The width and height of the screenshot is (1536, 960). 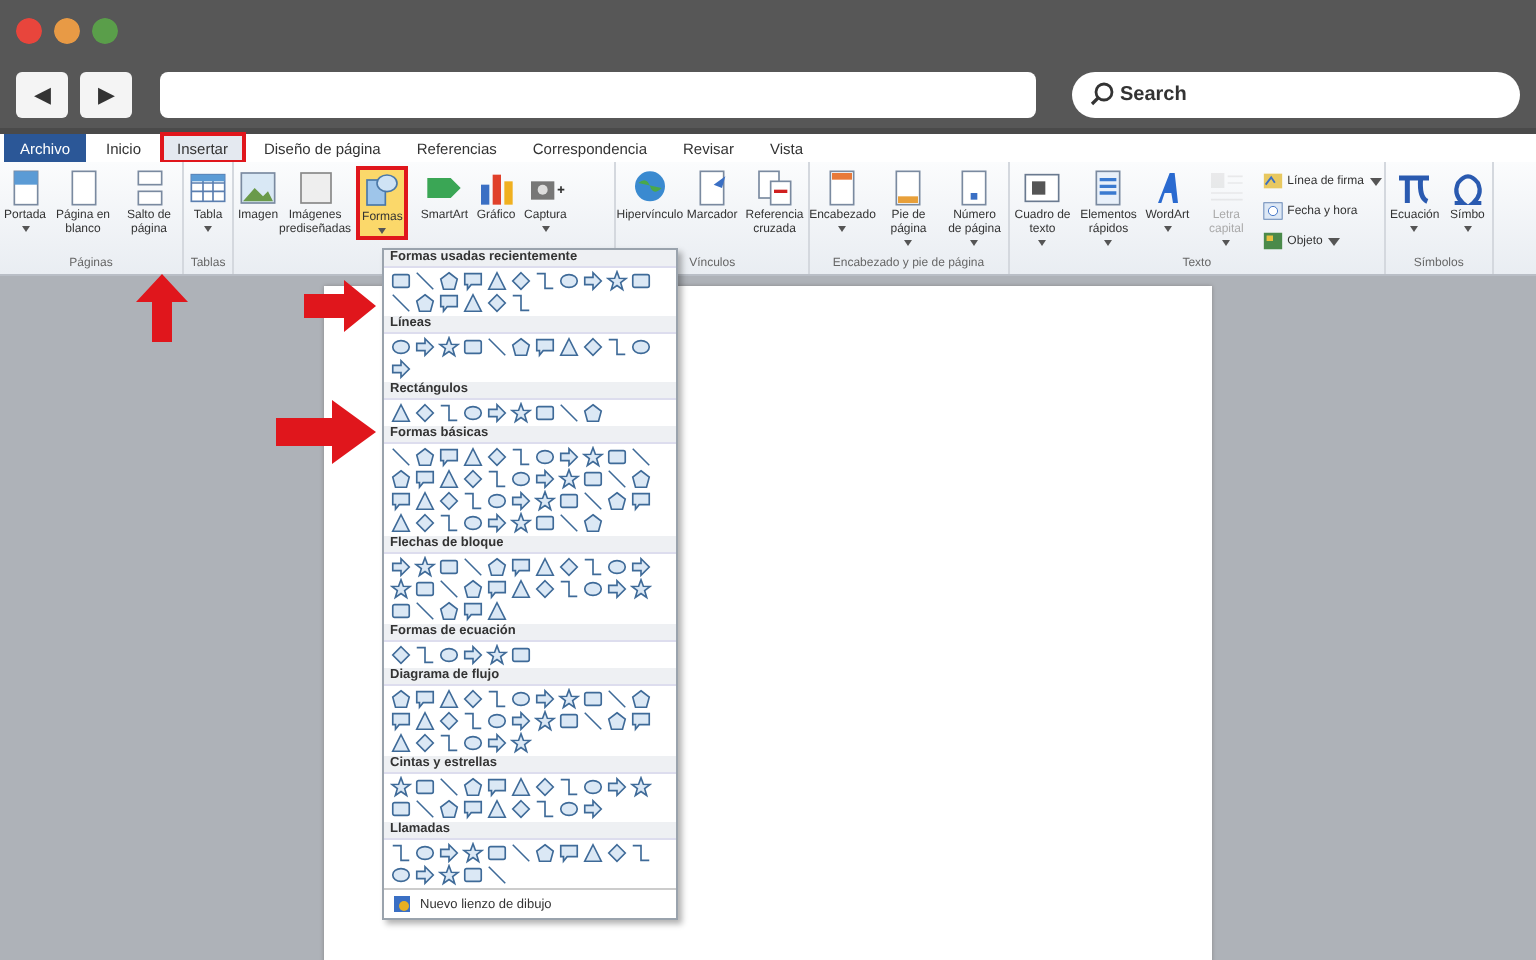 What do you see at coordinates (42, 94) in the screenshot?
I see `back-button: ◀` at bounding box center [42, 94].